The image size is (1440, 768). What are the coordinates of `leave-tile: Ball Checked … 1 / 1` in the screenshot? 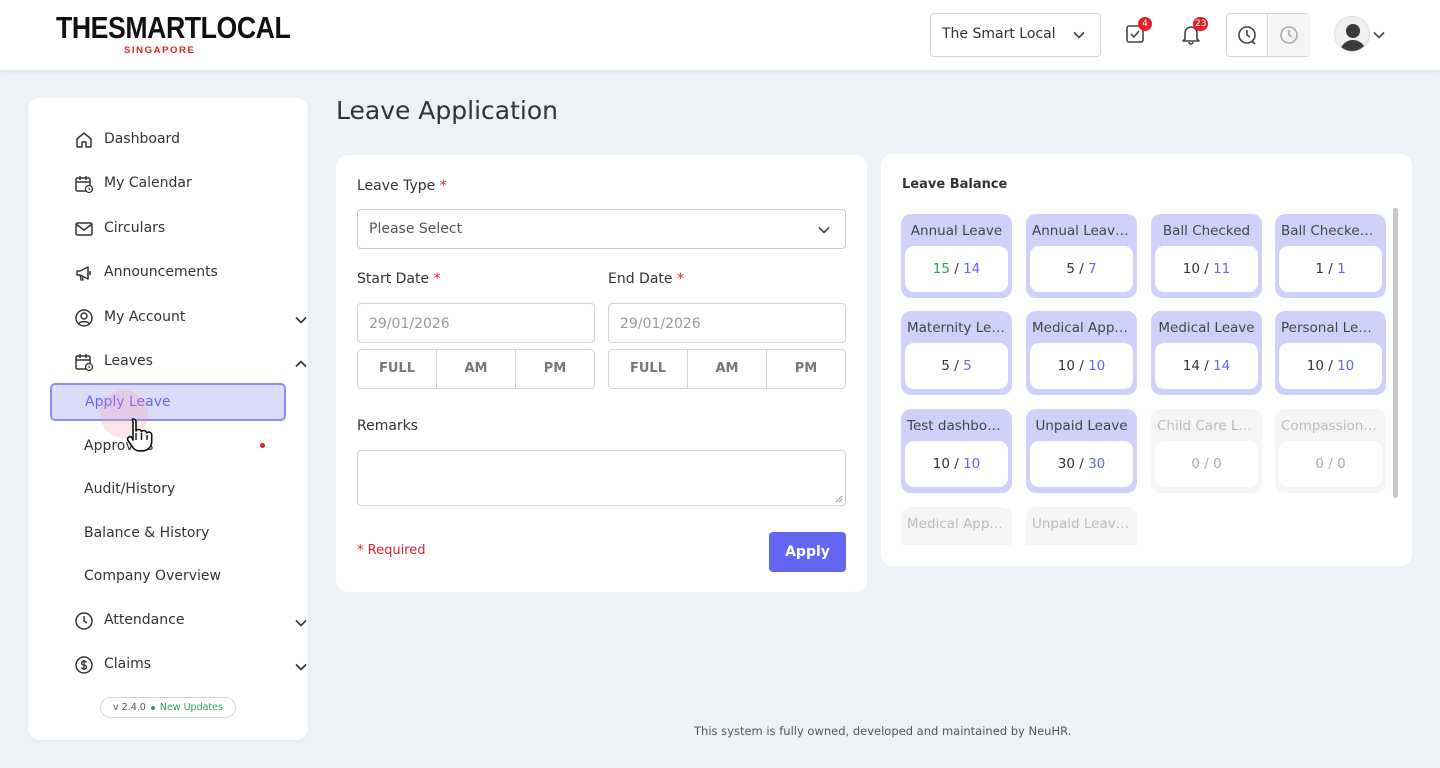 It's located at (1330, 256).